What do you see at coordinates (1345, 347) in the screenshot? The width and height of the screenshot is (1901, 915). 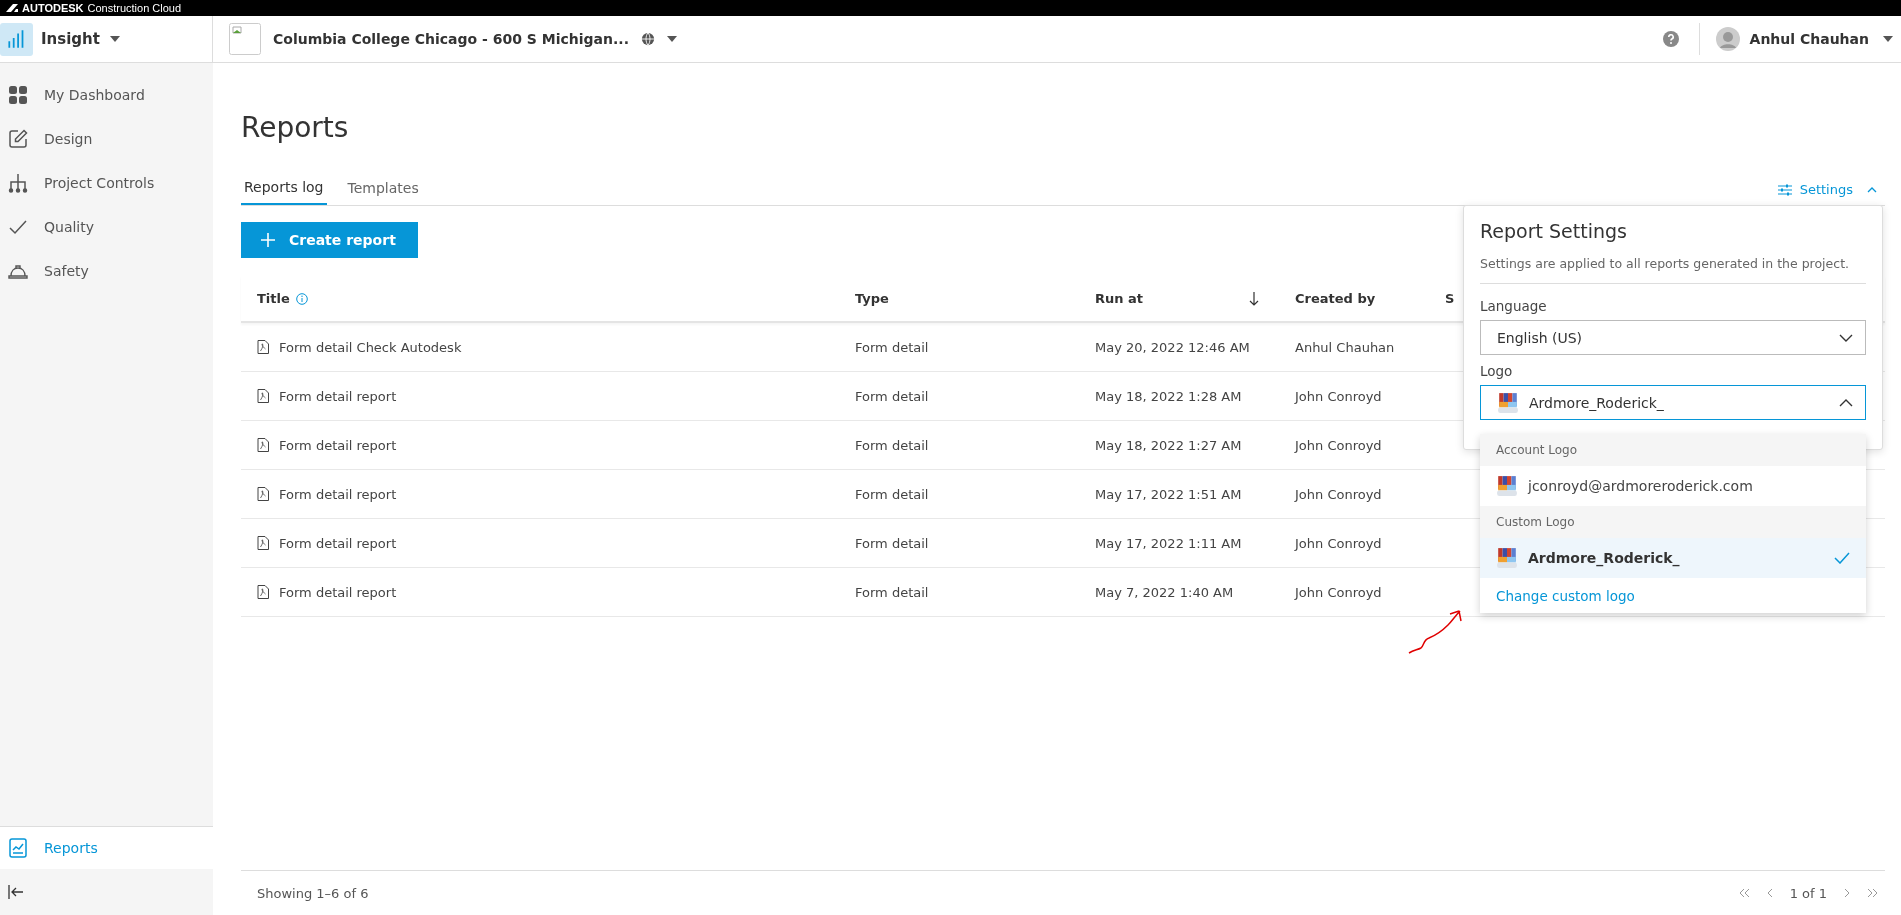 I see `table-cell: Anhul Chauhan` at bounding box center [1345, 347].